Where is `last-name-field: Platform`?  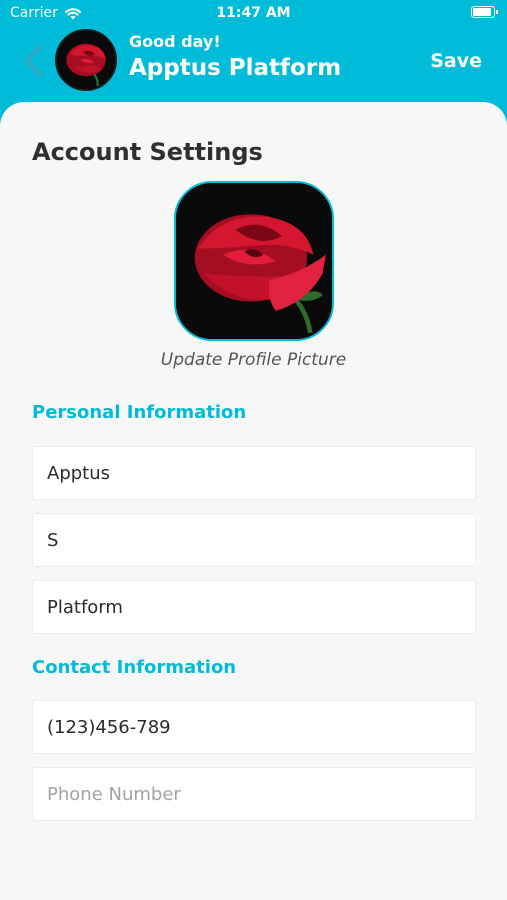
last-name-field: Platform is located at coordinates (254, 607).